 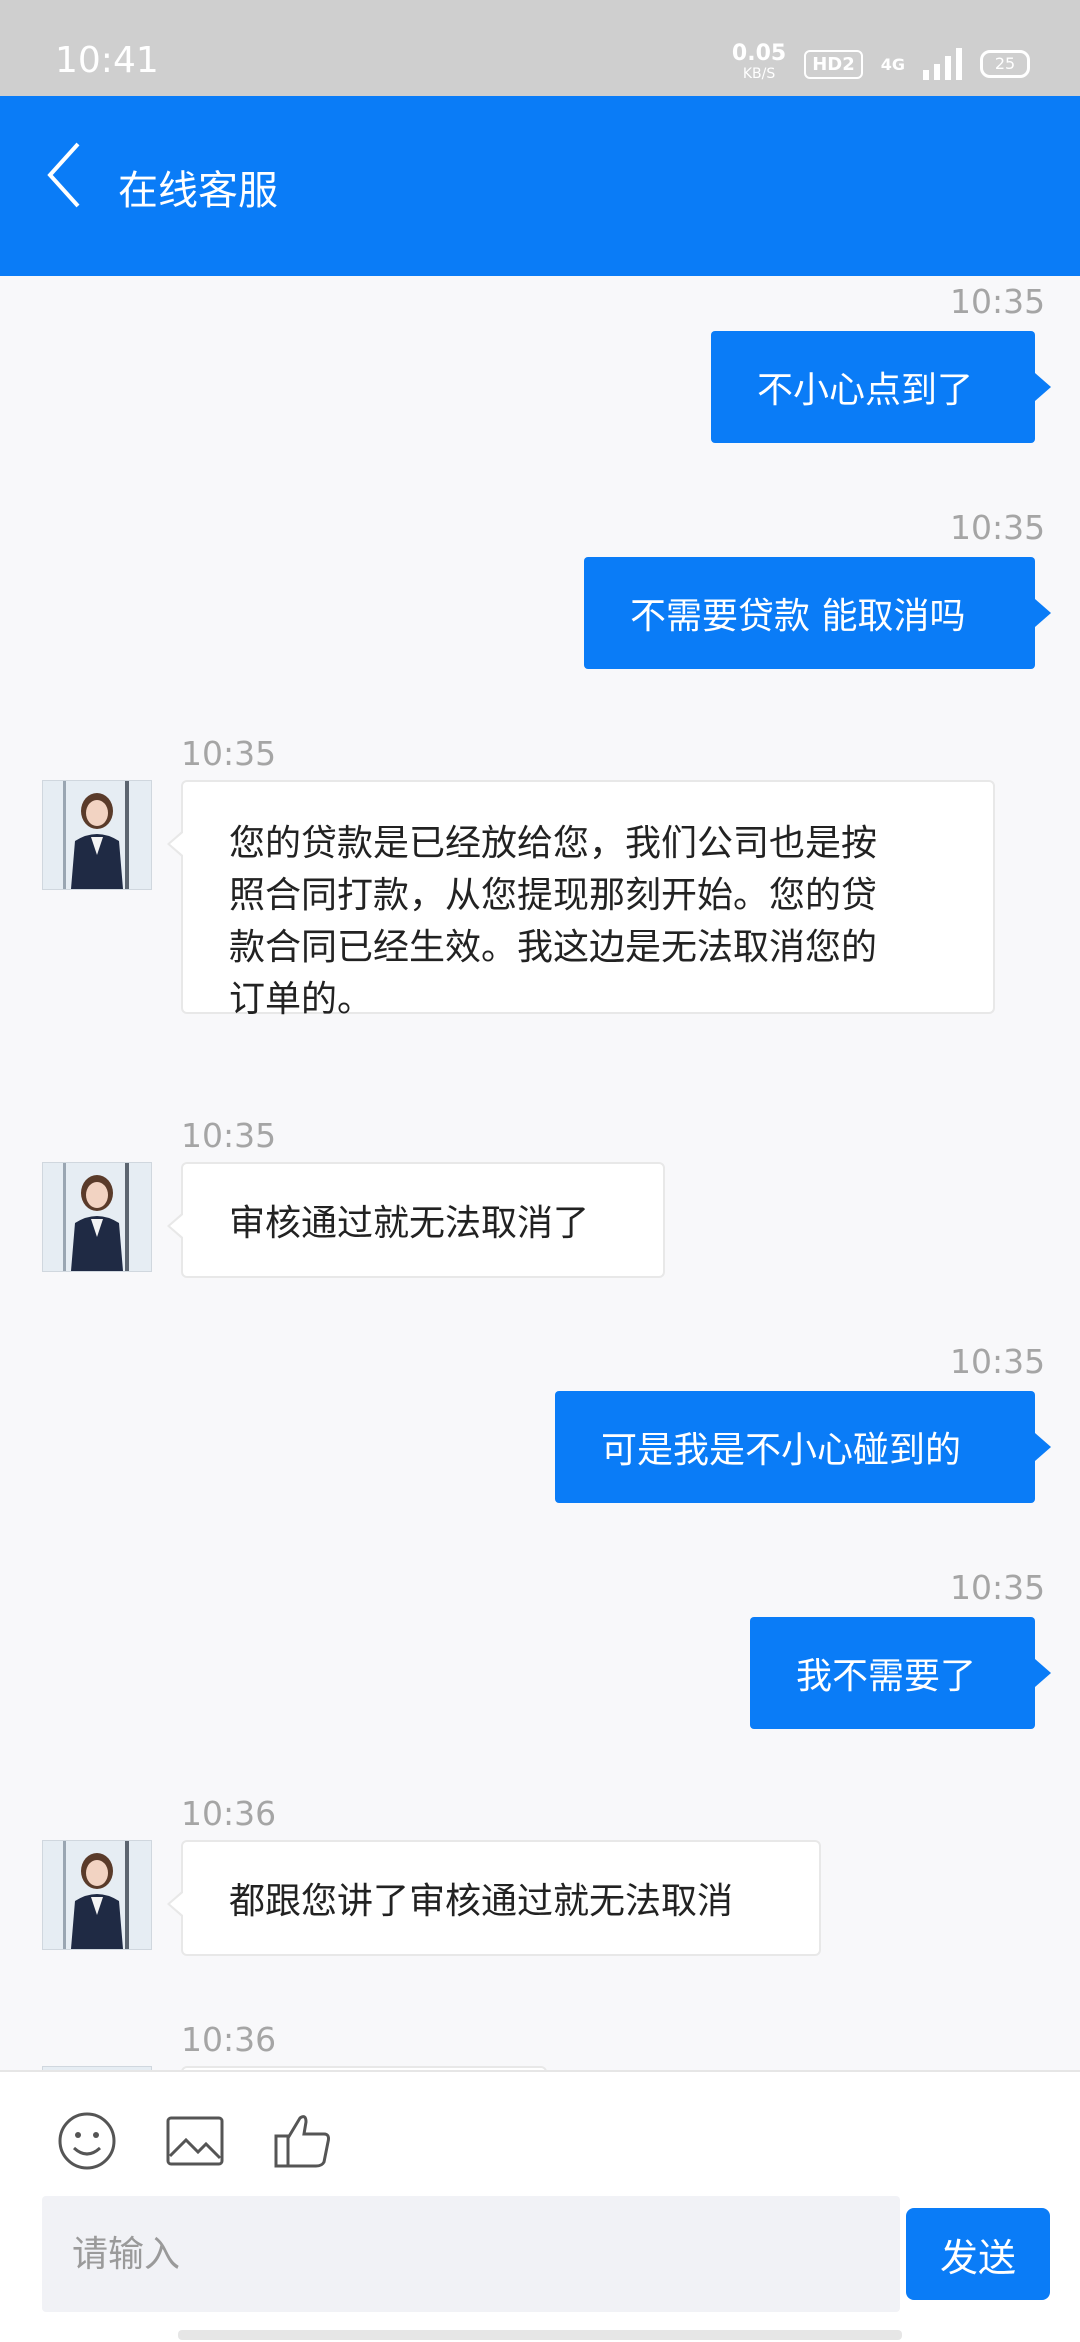 I want to click on message-input, so click(x=471, y=2254).